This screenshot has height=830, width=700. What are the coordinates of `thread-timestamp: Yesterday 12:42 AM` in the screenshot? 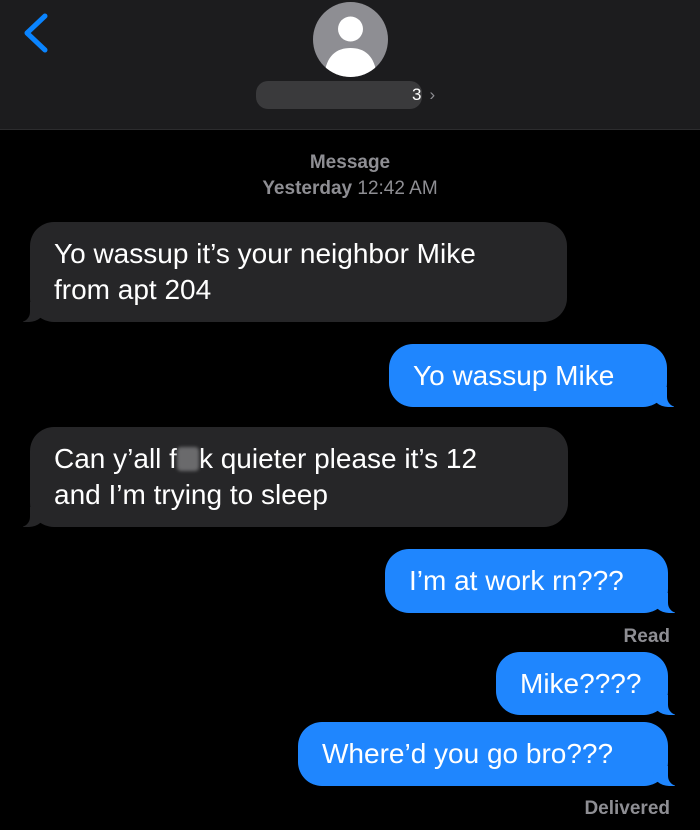 It's located at (350, 189).